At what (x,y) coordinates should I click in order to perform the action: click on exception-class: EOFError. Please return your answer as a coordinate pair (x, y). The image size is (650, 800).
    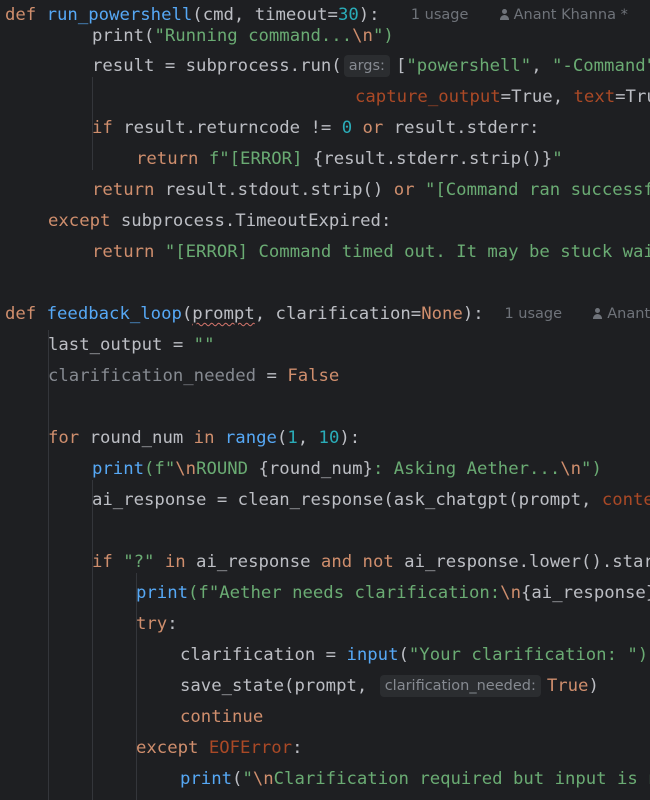
    Looking at the image, I should click on (250, 748).